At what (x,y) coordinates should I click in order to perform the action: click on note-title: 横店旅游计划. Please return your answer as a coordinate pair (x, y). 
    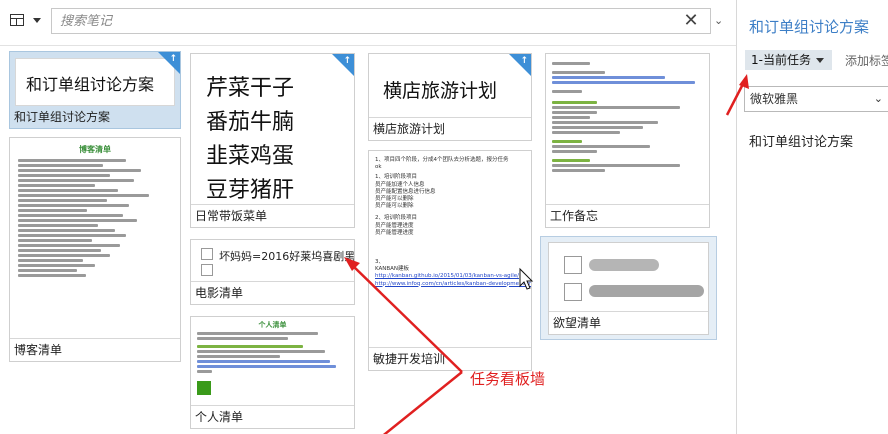
    Looking at the image, I should click on (450, 128).